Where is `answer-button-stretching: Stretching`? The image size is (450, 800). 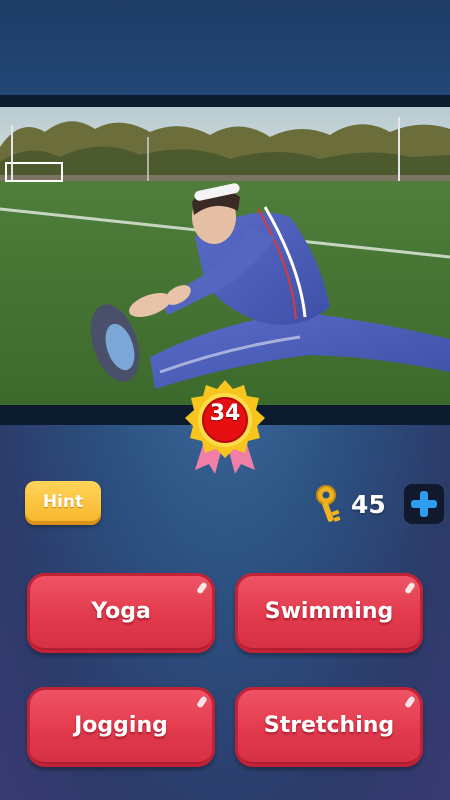
answer-button-stretching: Stretching is located at coordinates (329, 727).